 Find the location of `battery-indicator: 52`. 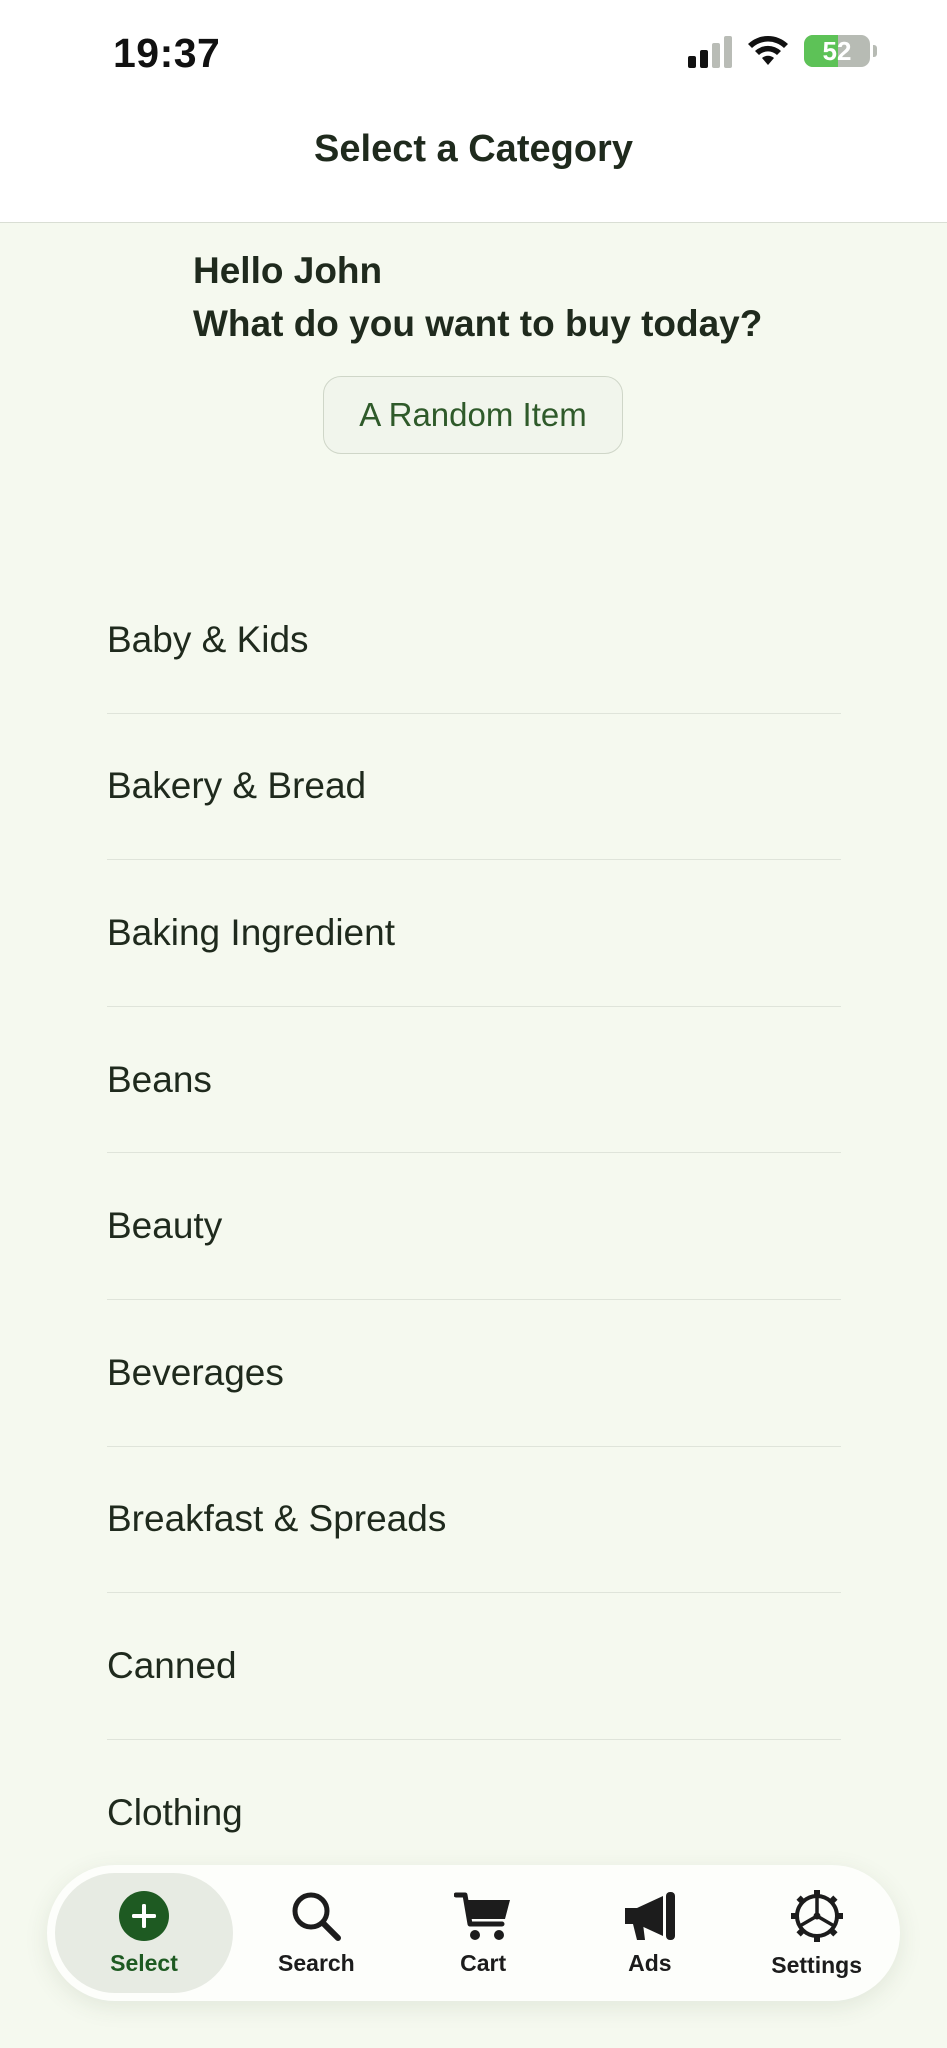

battery-indicator: 52 is located at coordinates (840, 51).